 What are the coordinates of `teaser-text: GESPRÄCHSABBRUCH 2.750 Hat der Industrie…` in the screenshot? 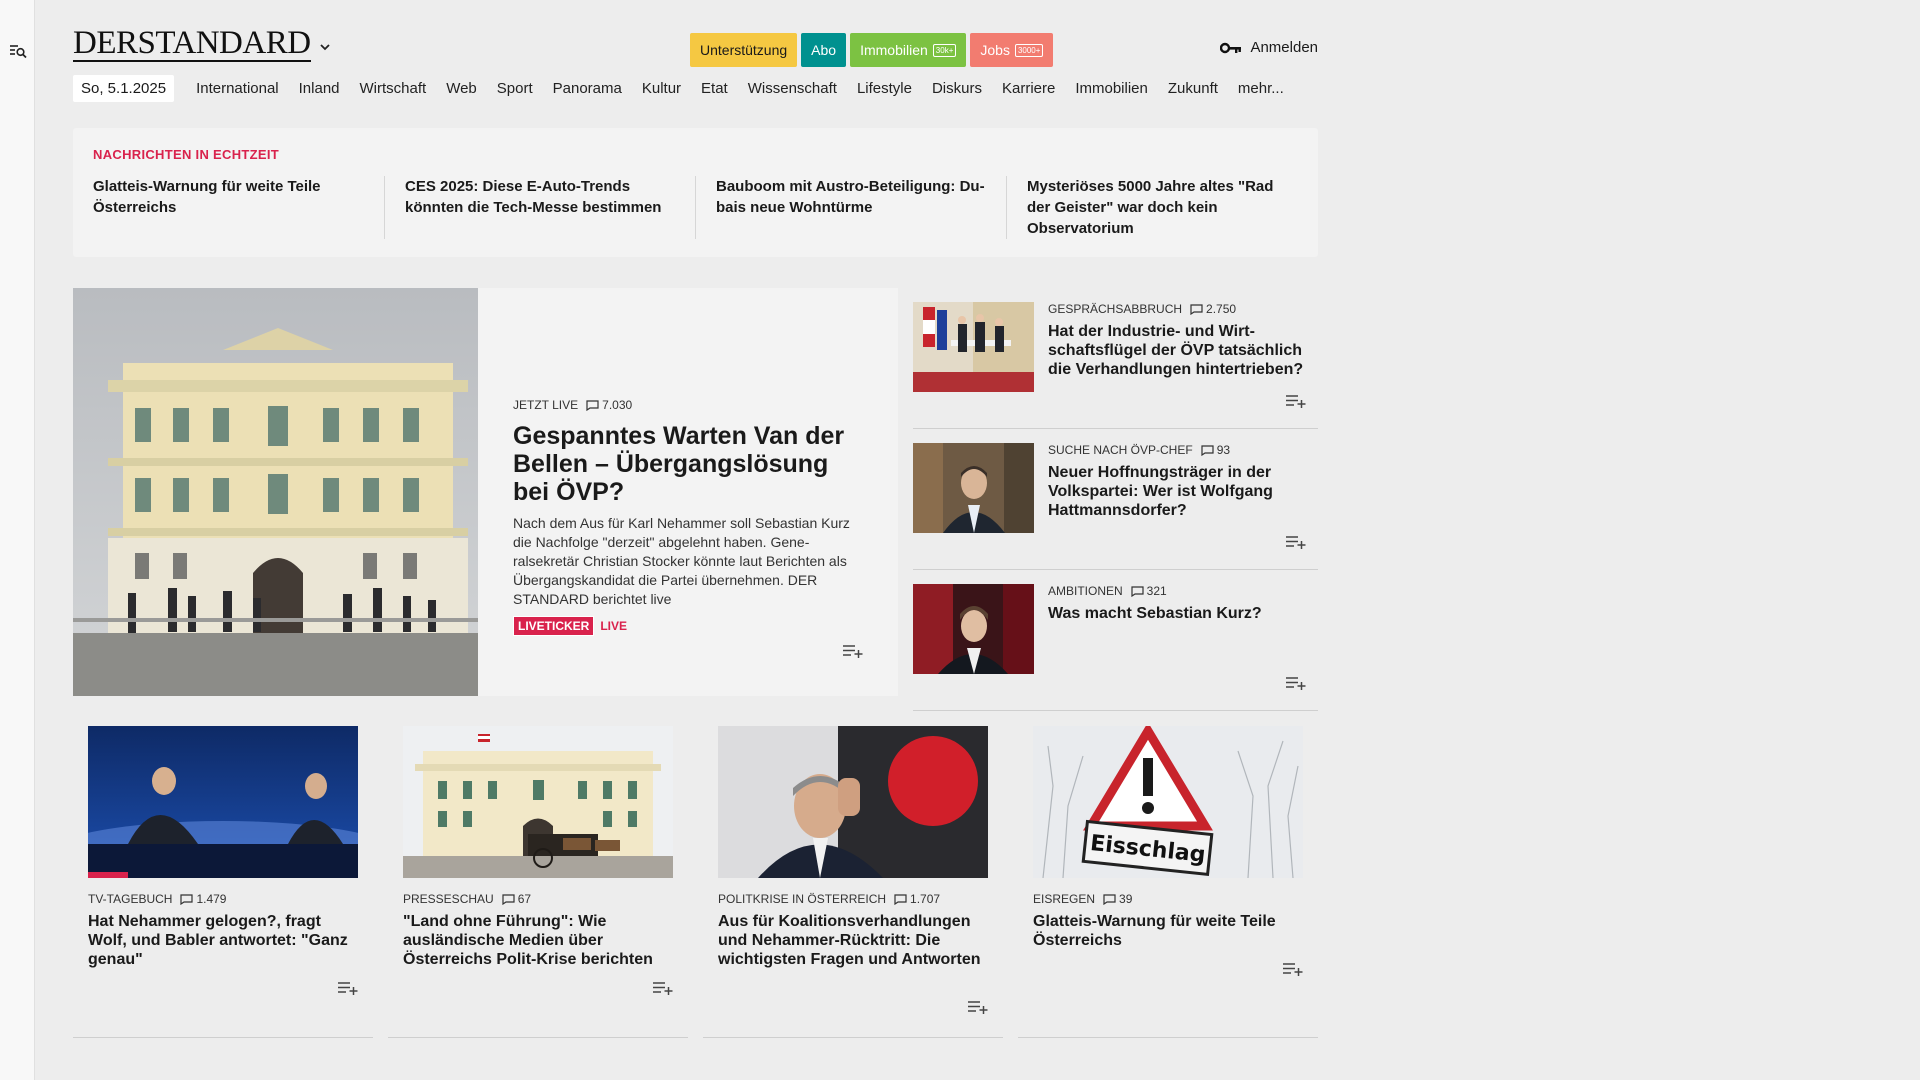 It's located at (1180, 340).